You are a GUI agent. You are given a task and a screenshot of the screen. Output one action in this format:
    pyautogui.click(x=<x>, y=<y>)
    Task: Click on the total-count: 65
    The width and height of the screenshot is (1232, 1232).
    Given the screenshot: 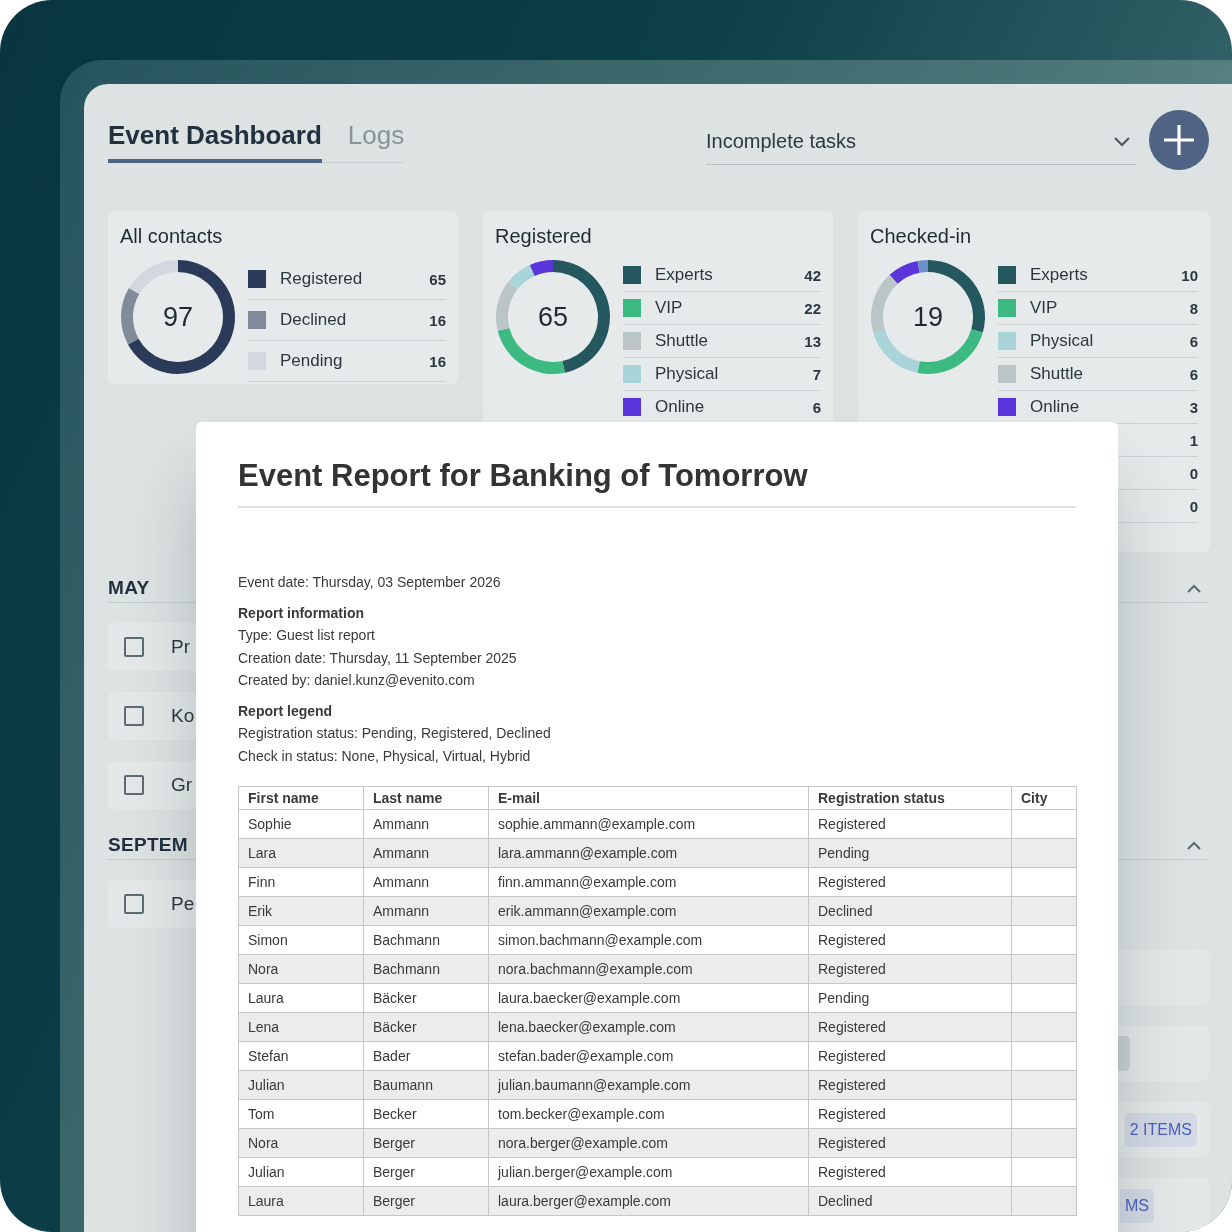 What is the action you would take?
    pyautogui.click(x=552, y=317)
    